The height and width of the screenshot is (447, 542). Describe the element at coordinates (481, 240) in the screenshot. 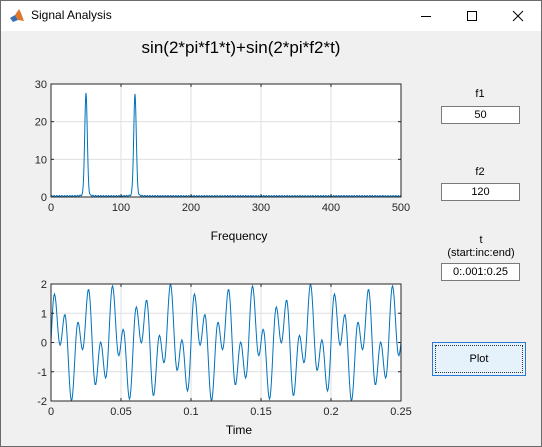

I see `t-label: t` at that location.